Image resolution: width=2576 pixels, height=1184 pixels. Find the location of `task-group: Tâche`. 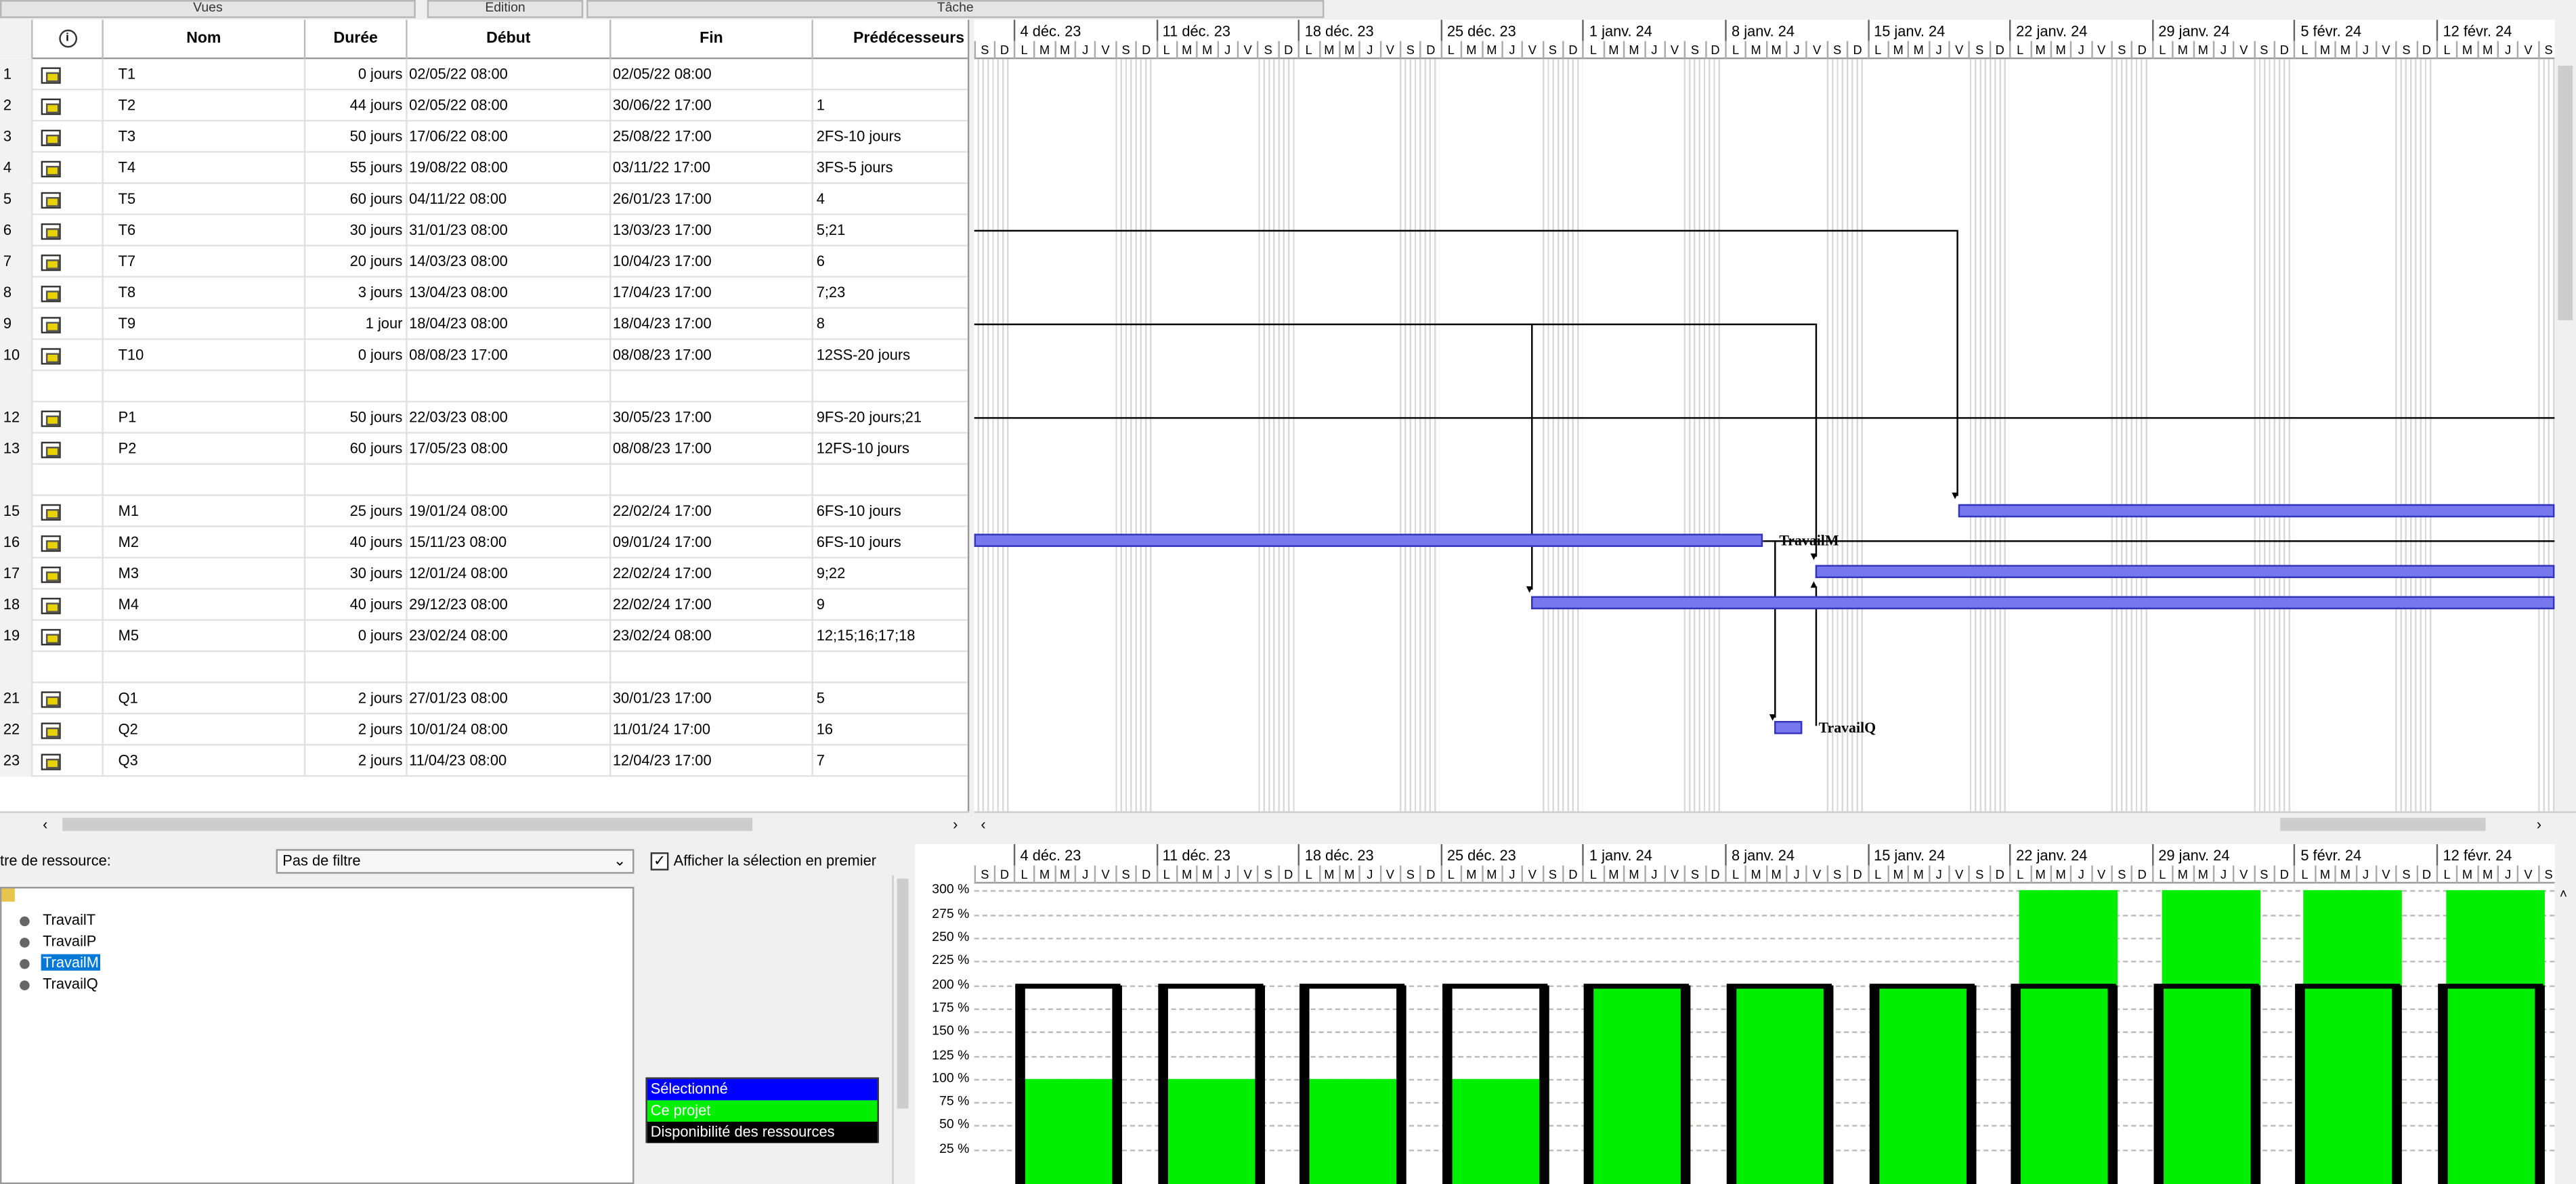

task-group: Tâche is located at coordinates (955, 9).